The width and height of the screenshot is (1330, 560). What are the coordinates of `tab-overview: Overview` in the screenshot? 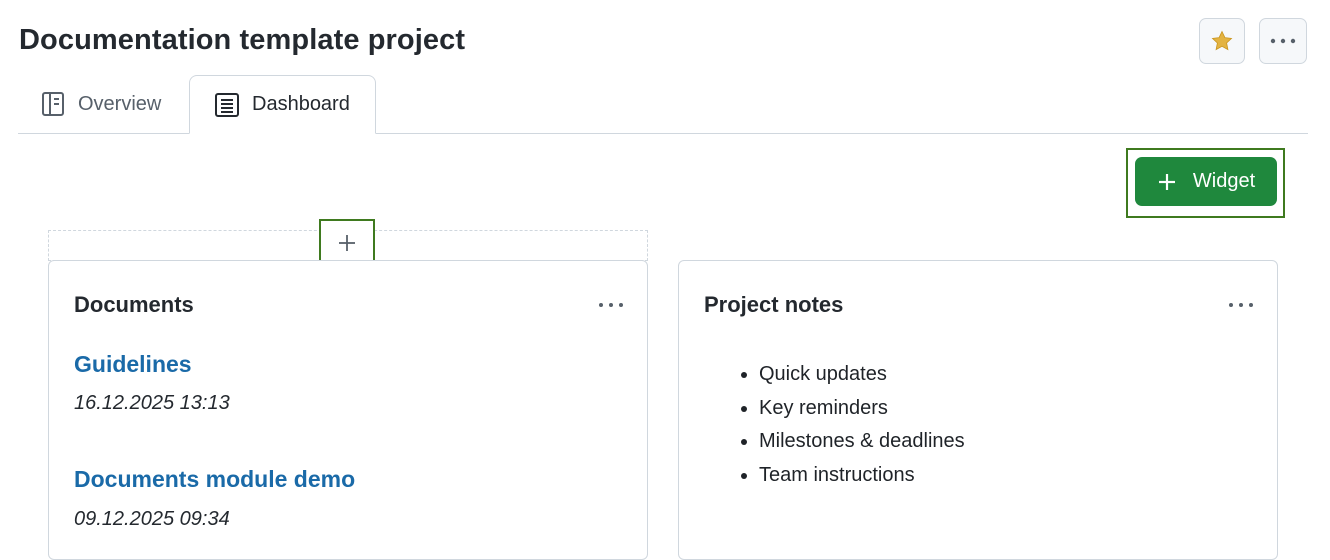 It's located at (100, 104).